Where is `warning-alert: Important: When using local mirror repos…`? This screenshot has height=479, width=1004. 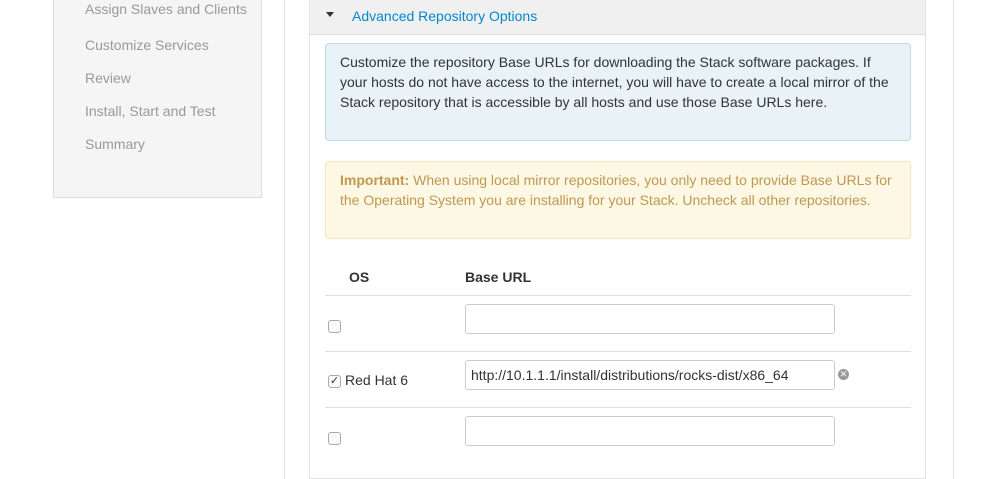
warning-alert: Important: When using local mirror repos… is located at coordinates (618, 200).